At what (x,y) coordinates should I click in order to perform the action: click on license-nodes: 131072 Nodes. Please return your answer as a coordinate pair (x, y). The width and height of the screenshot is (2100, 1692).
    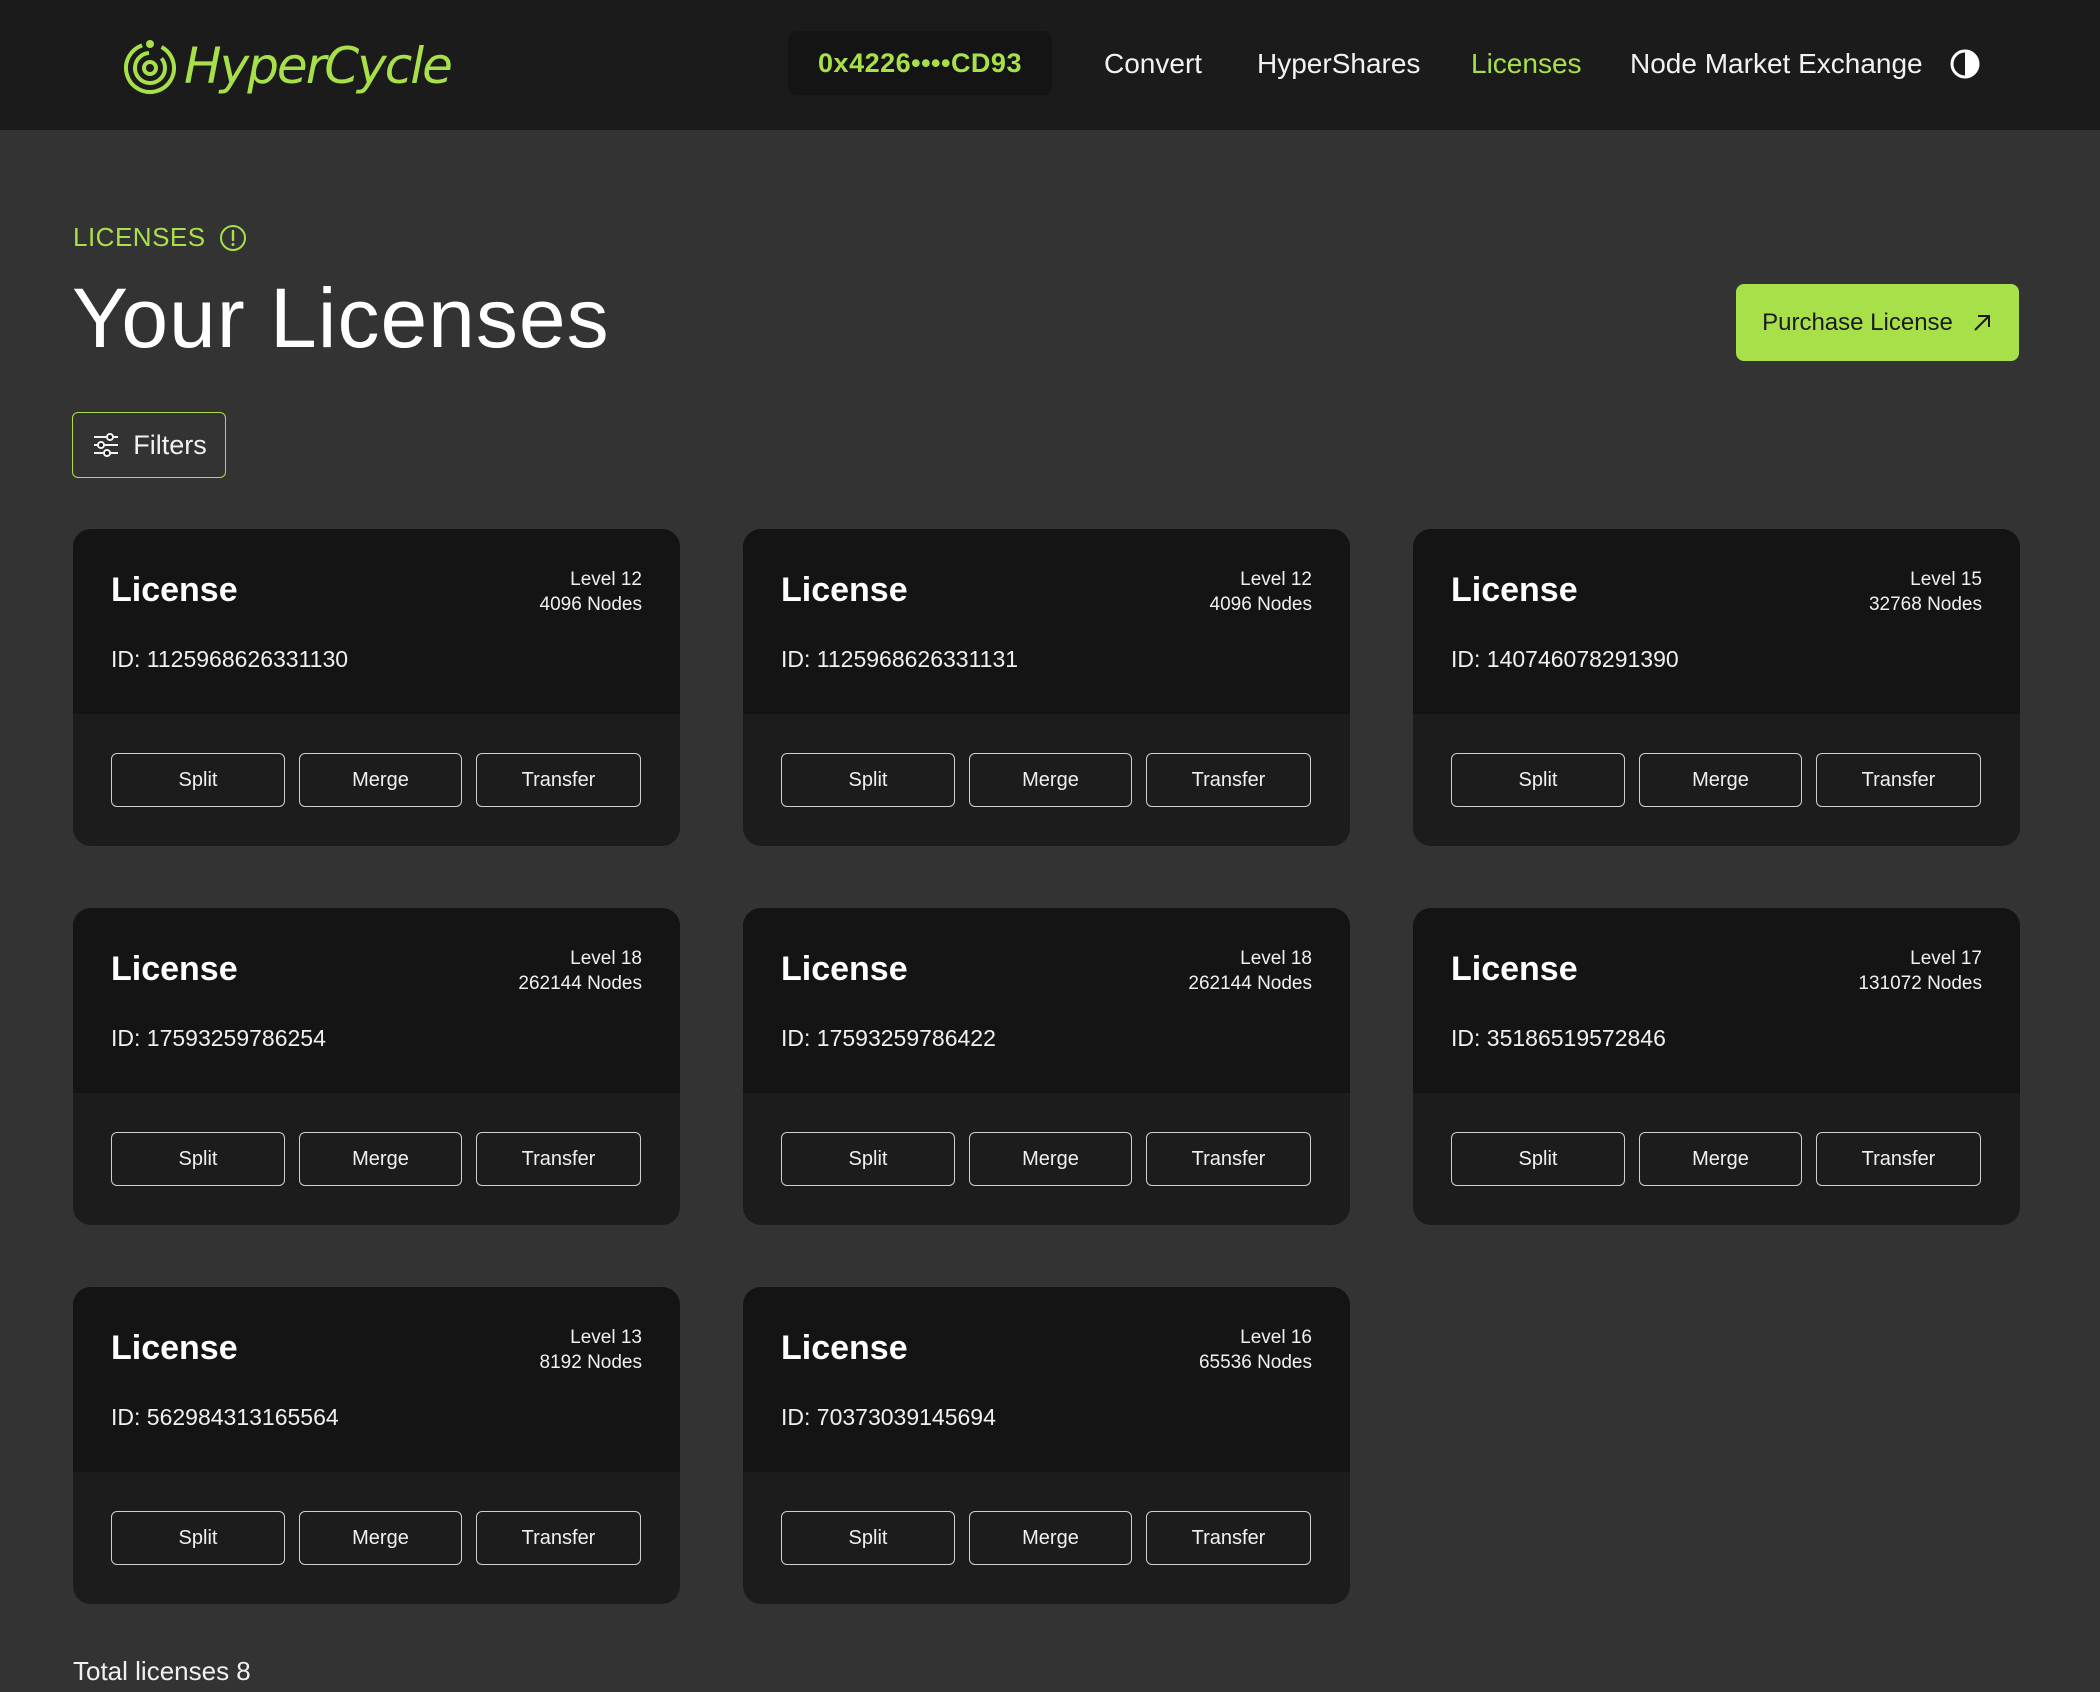
    Looking at the image, I should click on (1920, 983).